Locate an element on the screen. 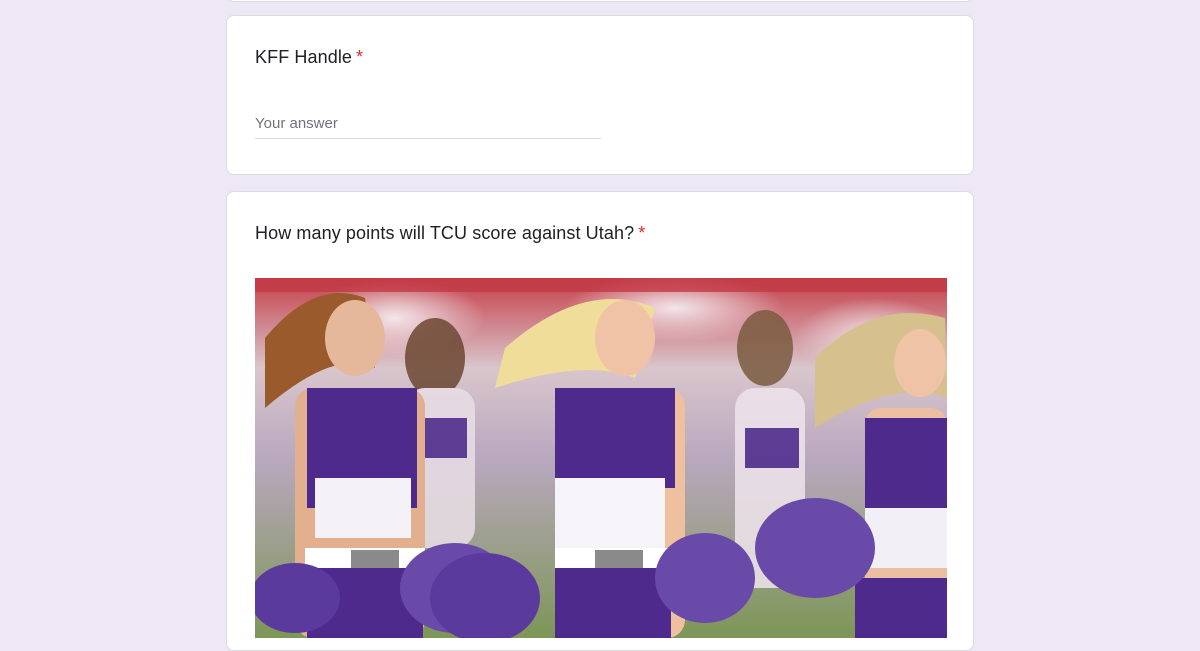 The width and height of the screenshot is (1200, 651). question-title-text: KFF Handle is located at coordinates (304, 57).